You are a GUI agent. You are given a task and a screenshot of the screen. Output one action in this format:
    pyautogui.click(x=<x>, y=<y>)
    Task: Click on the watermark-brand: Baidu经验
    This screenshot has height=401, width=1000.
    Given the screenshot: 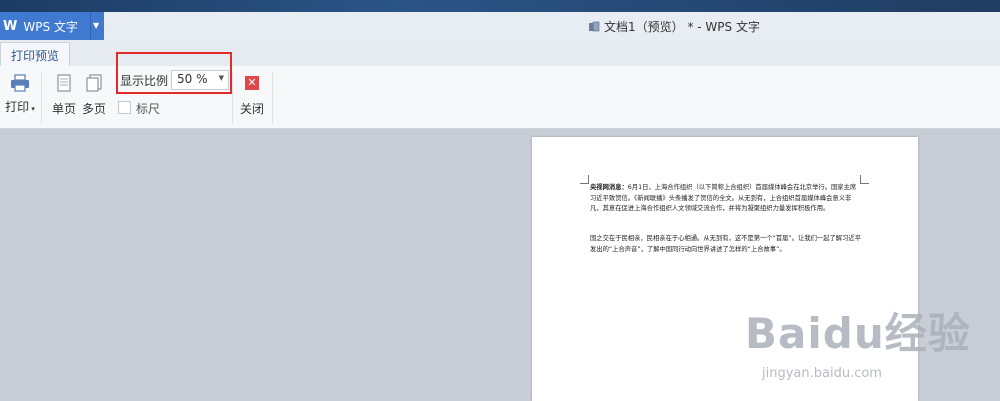 What is the action you would take?
    pyautogui.click(x=858, y=333)
    